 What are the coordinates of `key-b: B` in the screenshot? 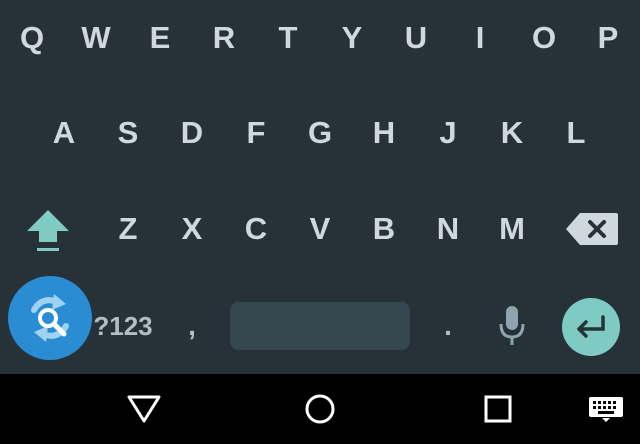 It's located at (384, 229).